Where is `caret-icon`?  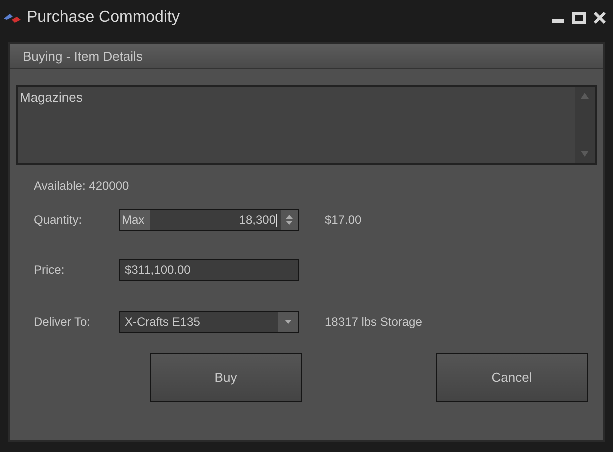
caret-icon is located at coordinates (288, 322).